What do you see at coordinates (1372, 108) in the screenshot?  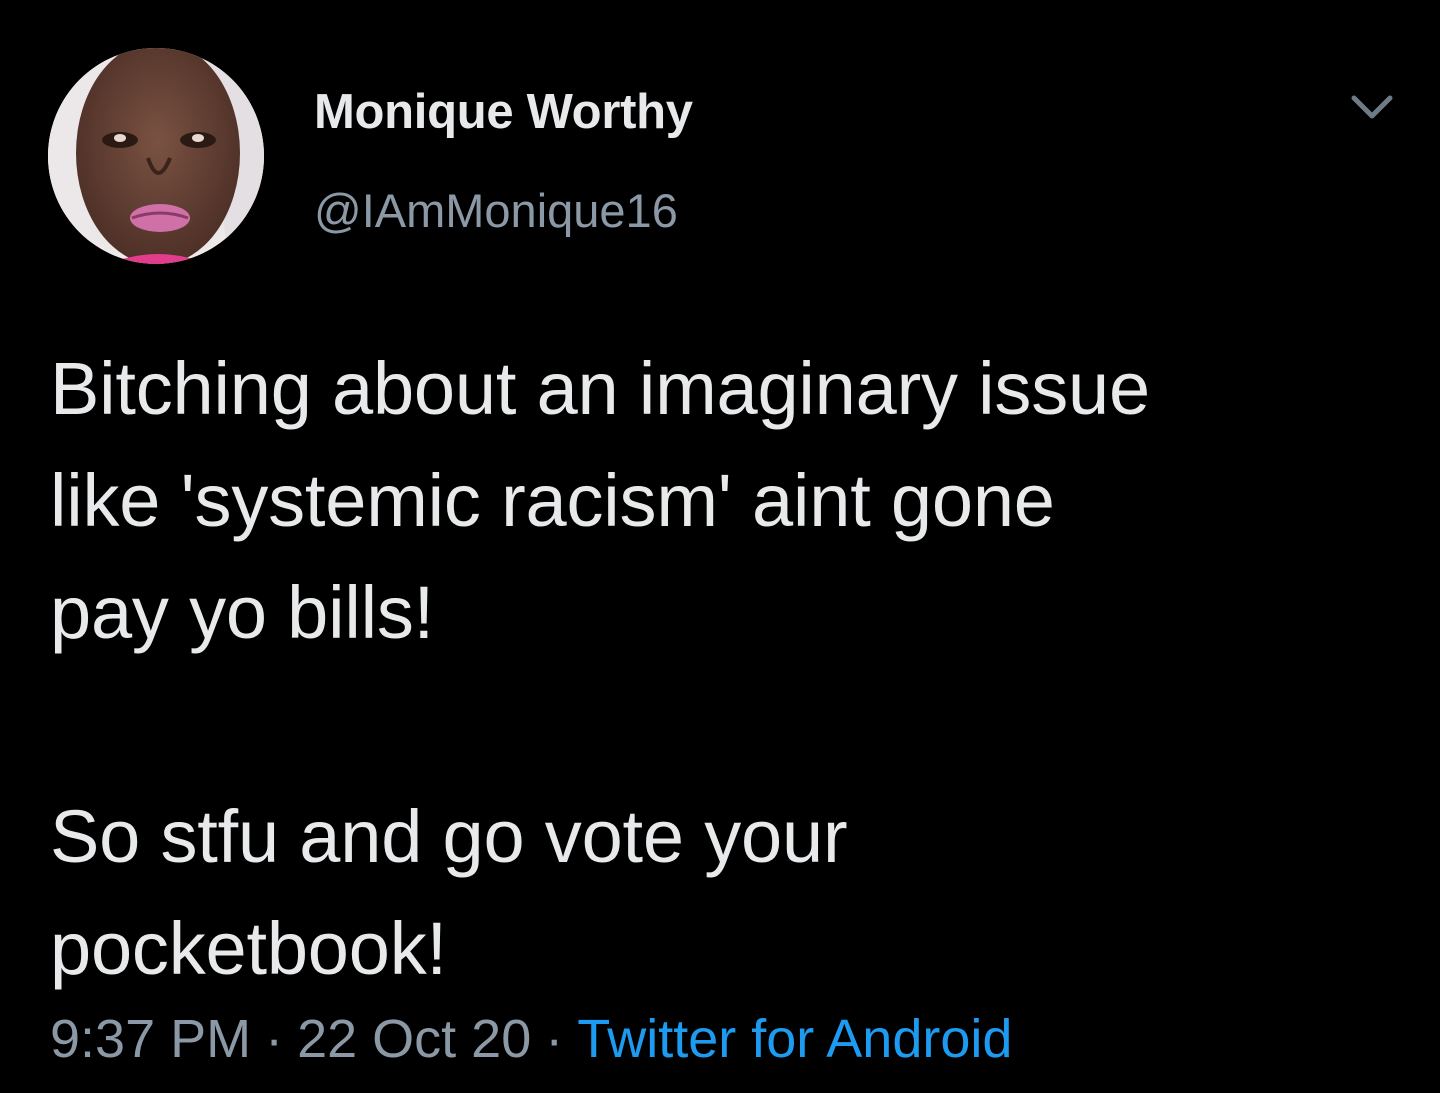 I see `chevron-down-icon` at bounding box center [1372, 108].